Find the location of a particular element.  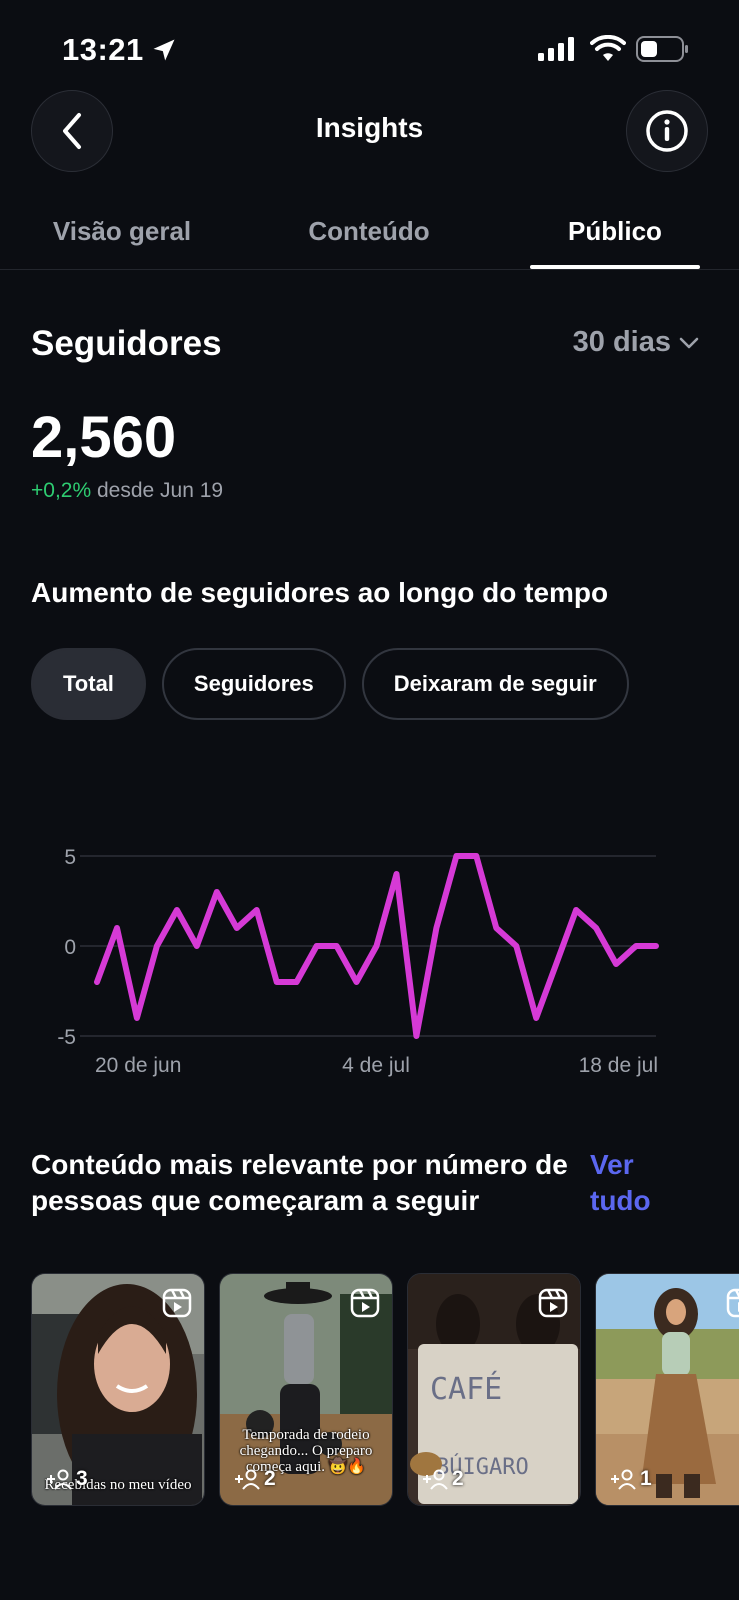

tab-overview: Visão geral is located at coordinates (122, 231).